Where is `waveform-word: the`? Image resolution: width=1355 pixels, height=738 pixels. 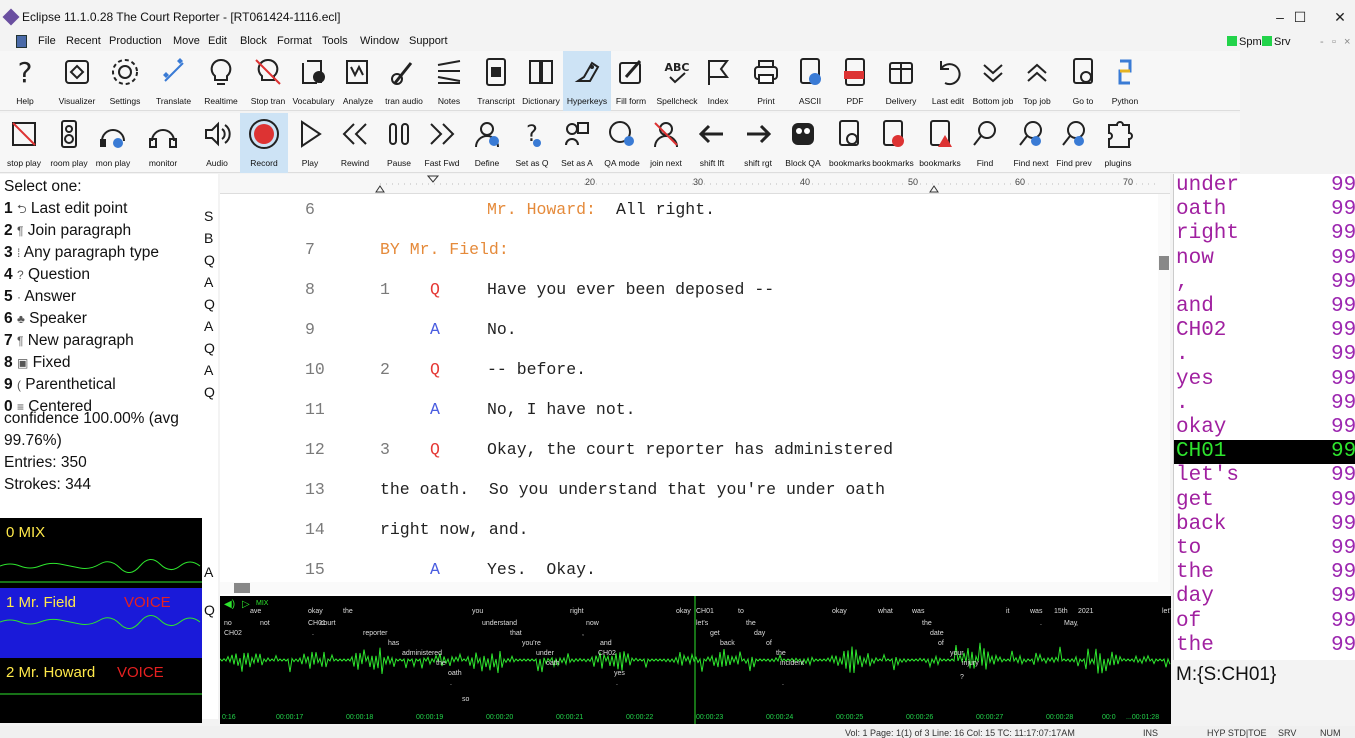
waveform-word: the is located at coordinates (751, 623).